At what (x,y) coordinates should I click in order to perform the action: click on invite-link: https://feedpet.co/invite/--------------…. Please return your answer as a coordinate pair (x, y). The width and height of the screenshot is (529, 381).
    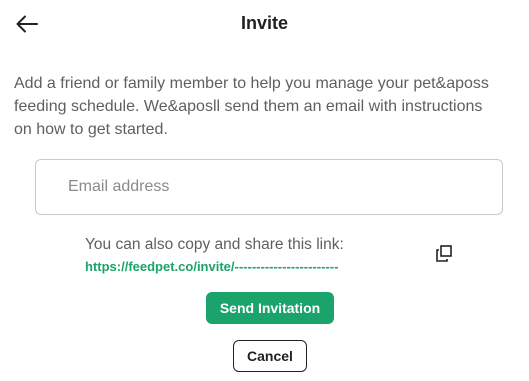
    Looking at the image, I should click on (211, 267).